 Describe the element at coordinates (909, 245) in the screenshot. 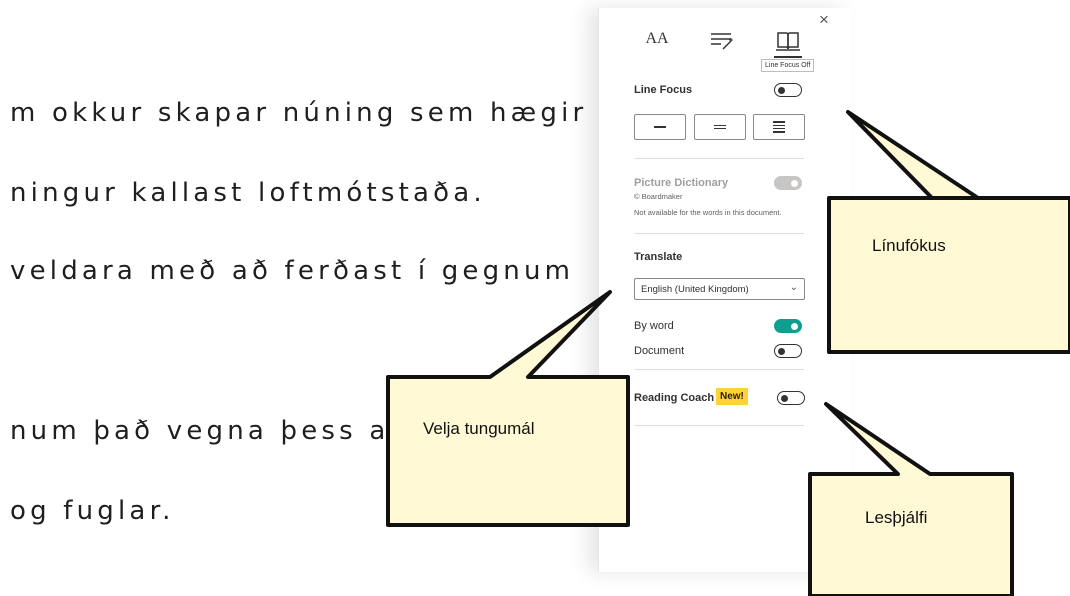

I see `callout-line-focus-text: Línufókus` at that location.